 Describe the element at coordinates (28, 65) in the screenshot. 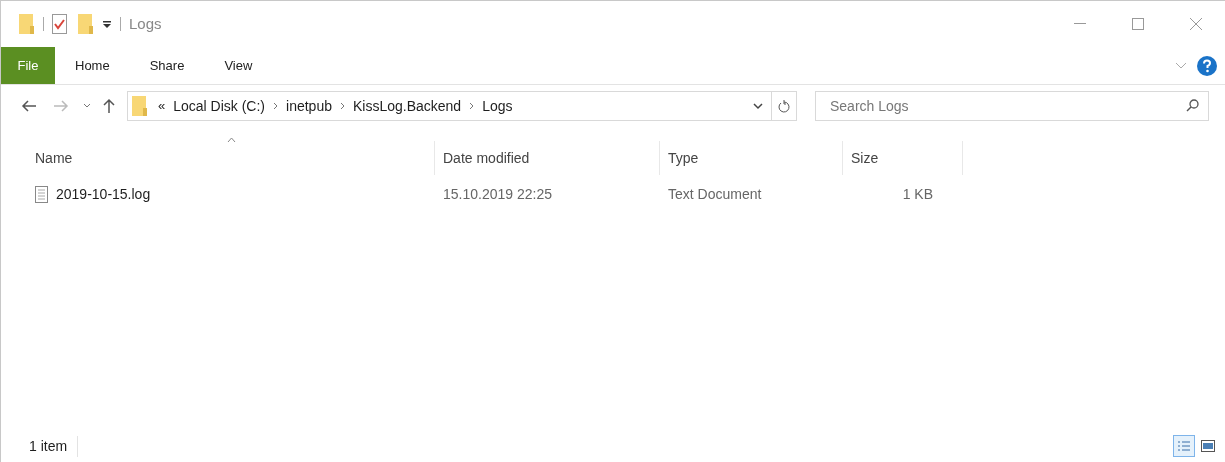

I see `file-menu-button: File` at that location.